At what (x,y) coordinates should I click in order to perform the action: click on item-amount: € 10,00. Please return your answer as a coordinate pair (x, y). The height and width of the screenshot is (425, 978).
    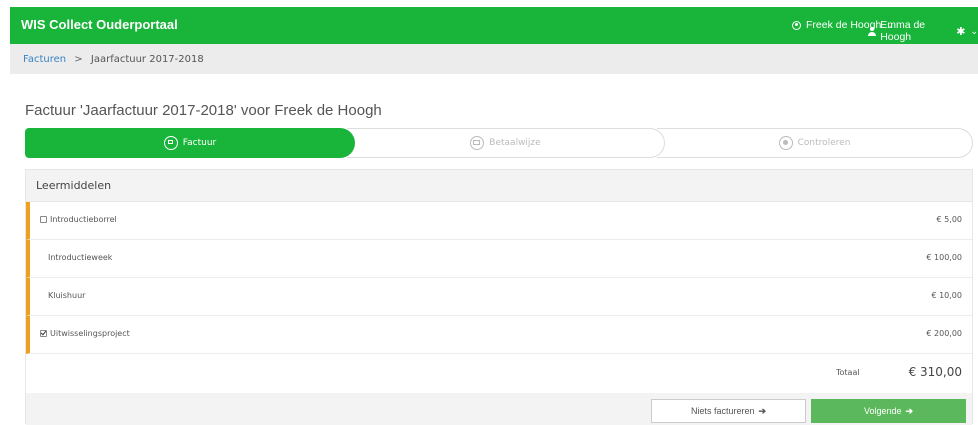
    Looking at the image, I should click on (946, 295).